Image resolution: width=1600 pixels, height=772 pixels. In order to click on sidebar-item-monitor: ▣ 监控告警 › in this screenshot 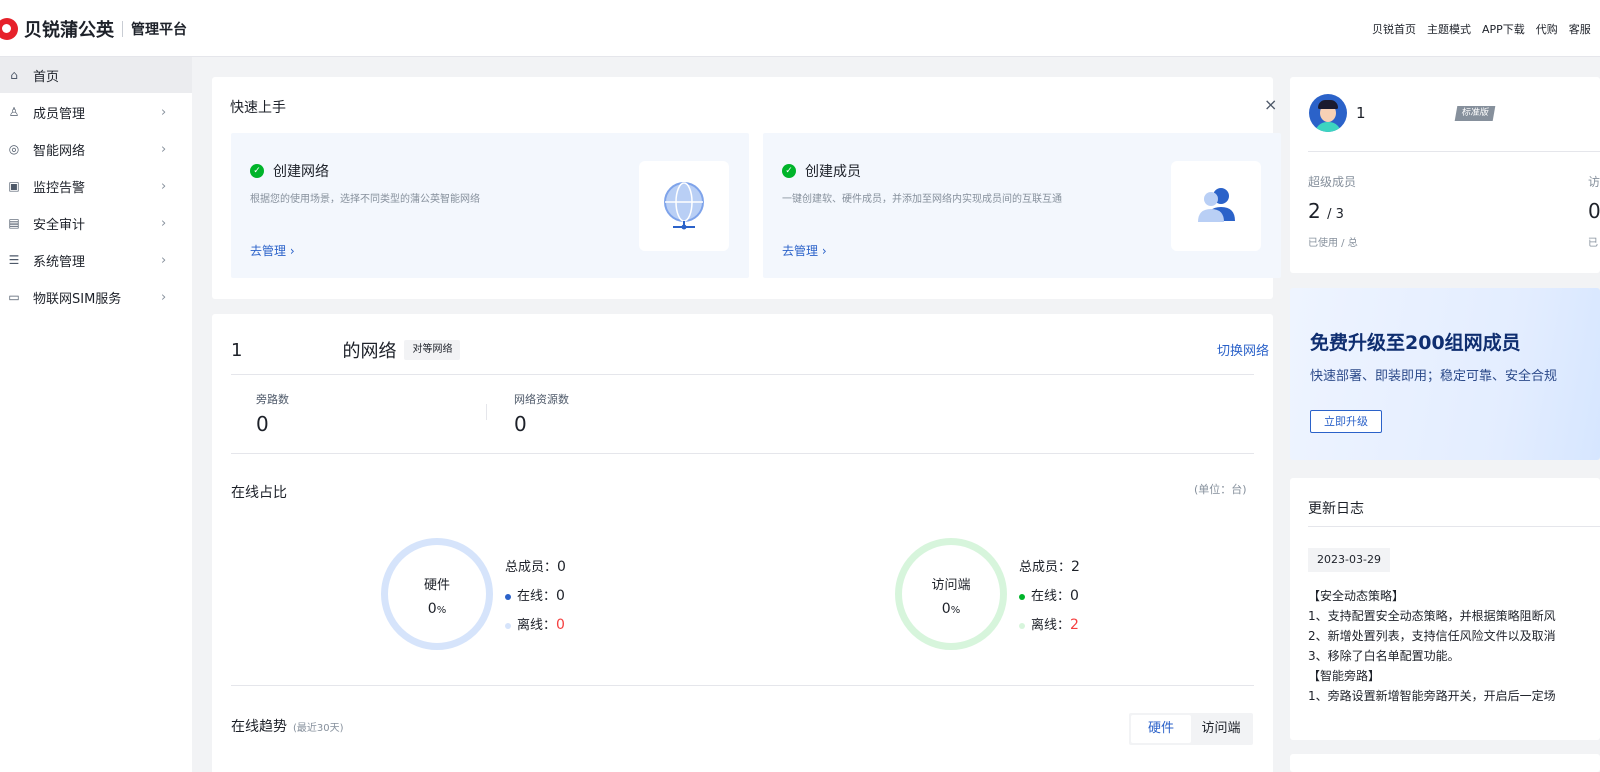, I will do `click(96, 186)`.